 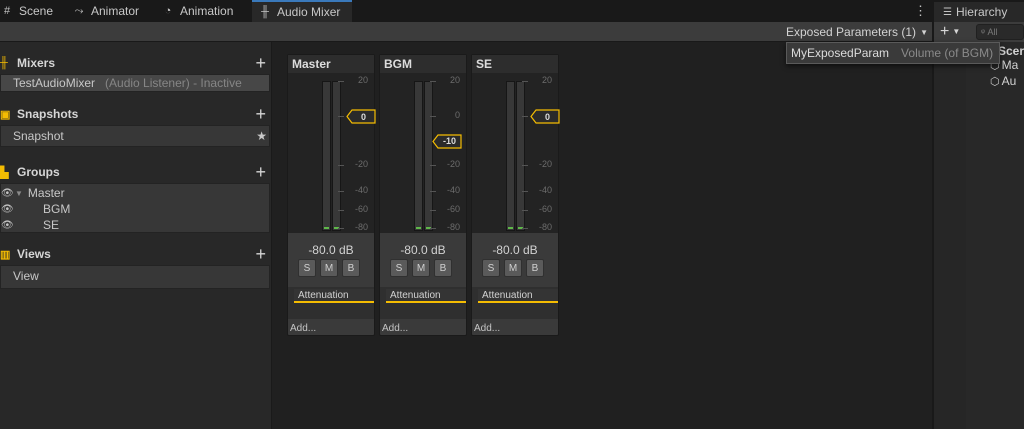 I want to click on add-mixer-button: +, so click(x=260, y=63).